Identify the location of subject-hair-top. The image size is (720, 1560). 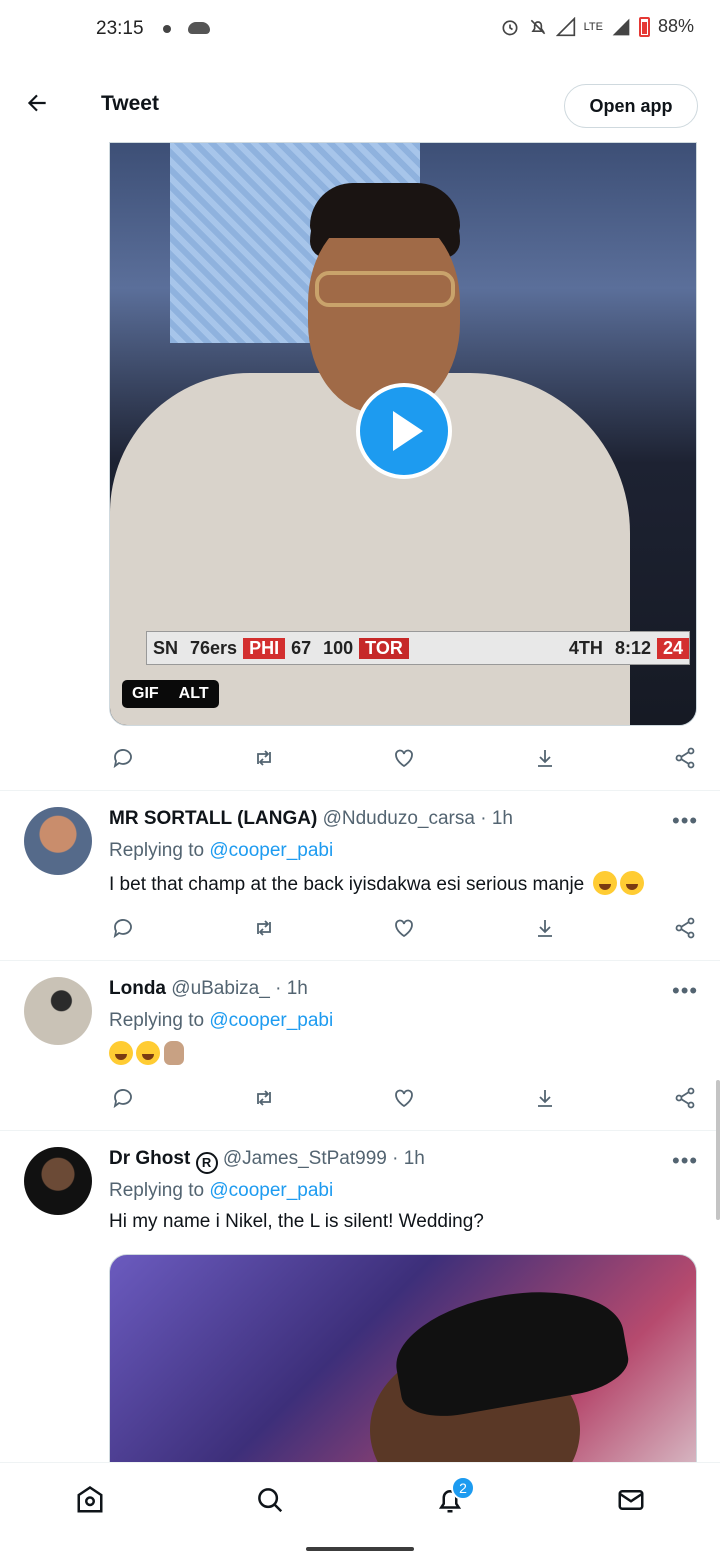
(385, 210).